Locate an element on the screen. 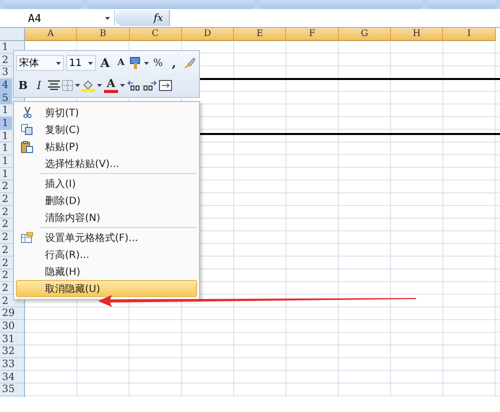 The height and width of the screenshot is (412, 500). row-header: 33 is located at coordinates (7, 364).